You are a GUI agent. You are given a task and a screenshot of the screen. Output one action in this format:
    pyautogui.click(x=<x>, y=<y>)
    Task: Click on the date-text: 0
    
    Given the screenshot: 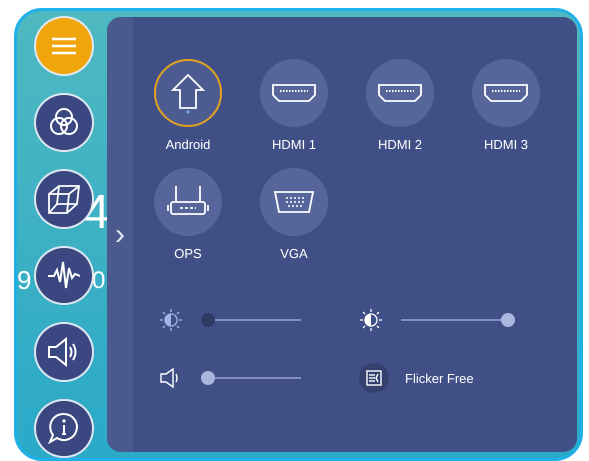 What is the action you would take?
    pyautogui.click(x=99, y=281)
    